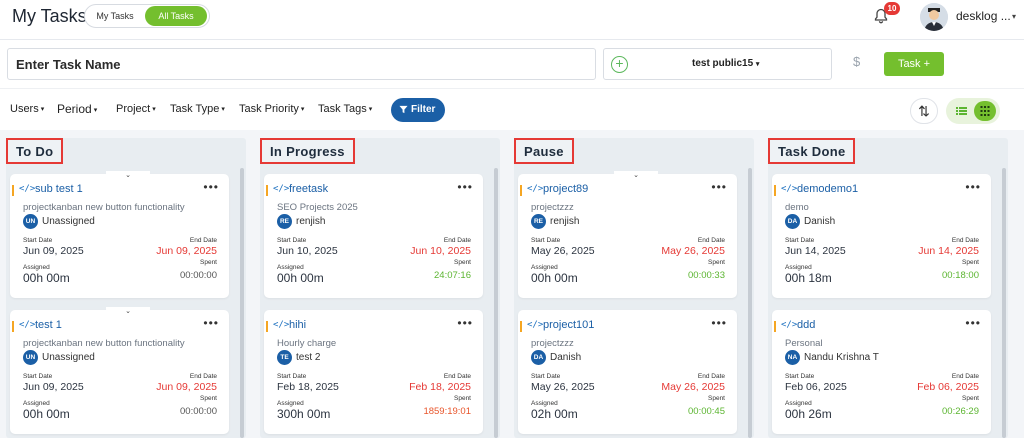 The width and height of the screenshot is (1024, 438). I want to click on start-date-value: May 26, 2025, so click(563, 251).